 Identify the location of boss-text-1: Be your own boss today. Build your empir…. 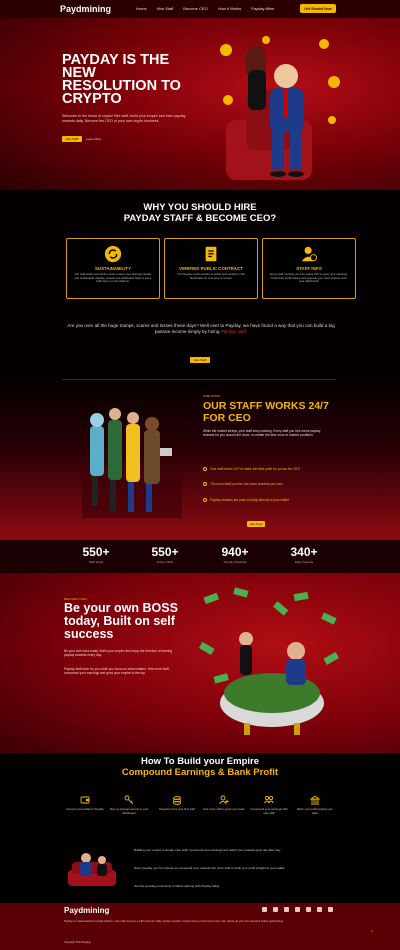
(118, 653).